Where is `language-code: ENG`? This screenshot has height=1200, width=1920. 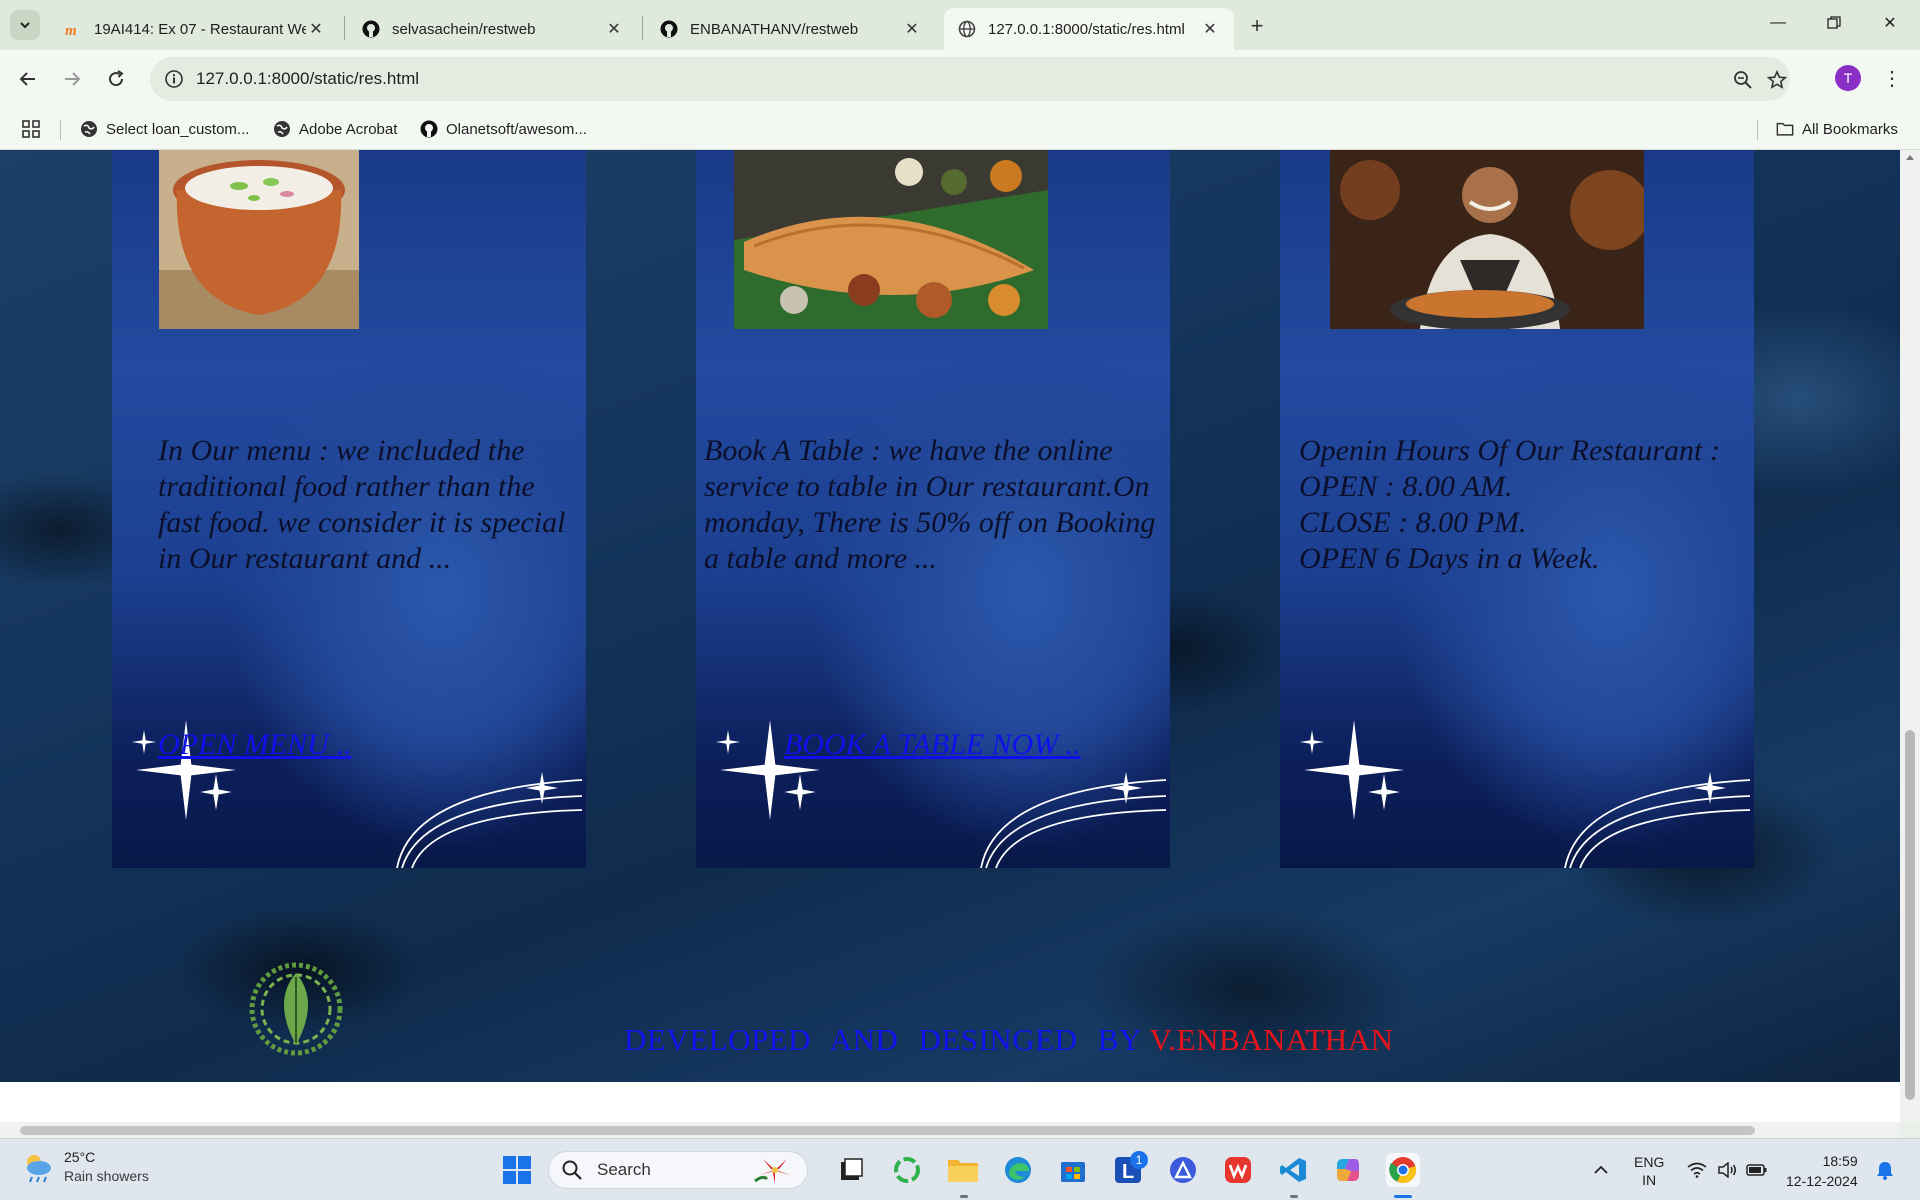
language-code: ENG is located at coordinates (1649, 1162).